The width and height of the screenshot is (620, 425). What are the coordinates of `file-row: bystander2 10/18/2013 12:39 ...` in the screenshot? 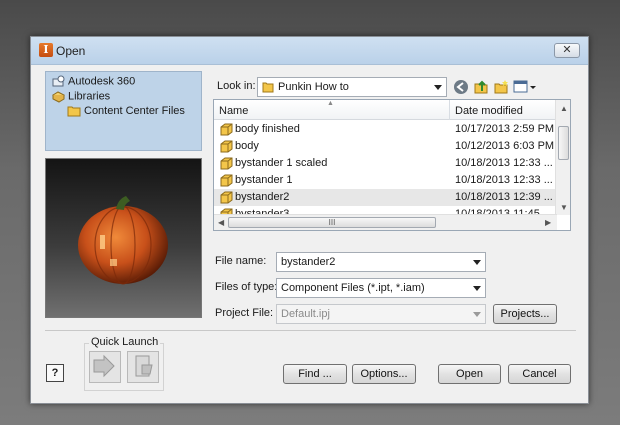 It's located at (385, 197).